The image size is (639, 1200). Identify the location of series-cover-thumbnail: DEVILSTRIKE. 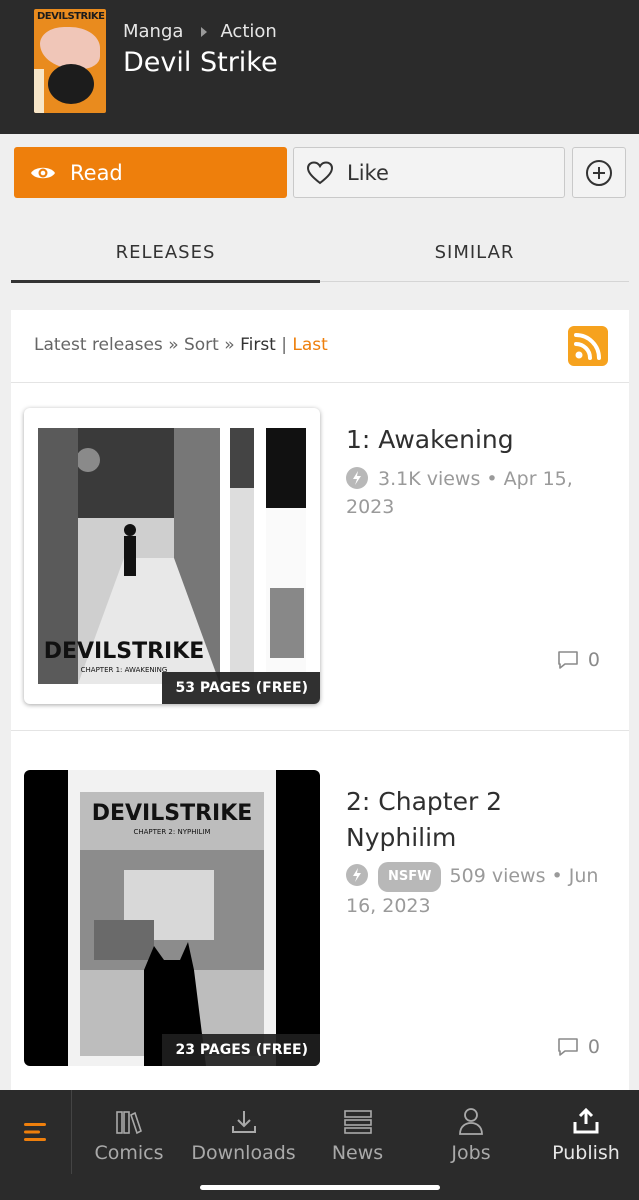
(70, 61).